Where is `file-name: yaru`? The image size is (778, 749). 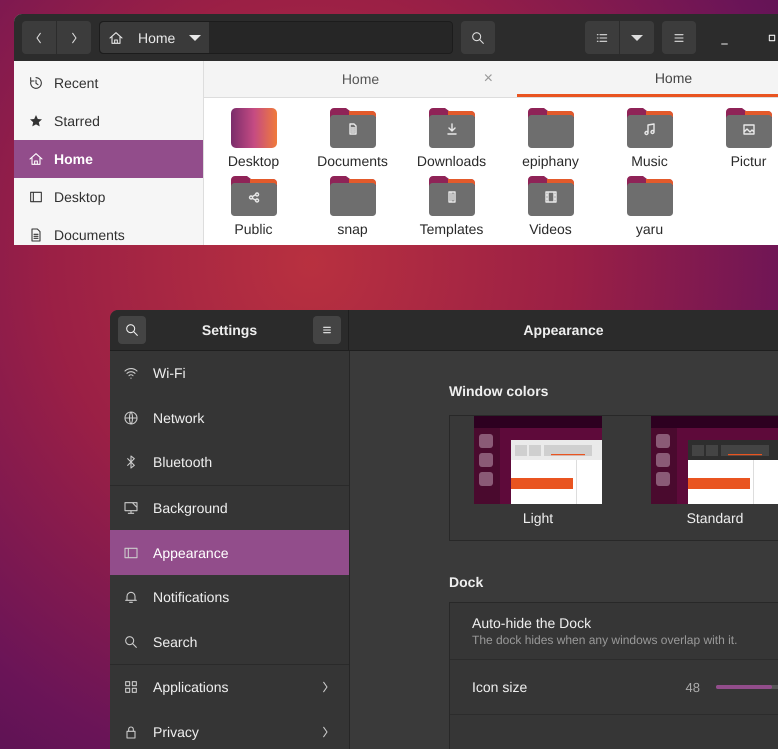
file-name: yaru is located at coordinates (650, 229).